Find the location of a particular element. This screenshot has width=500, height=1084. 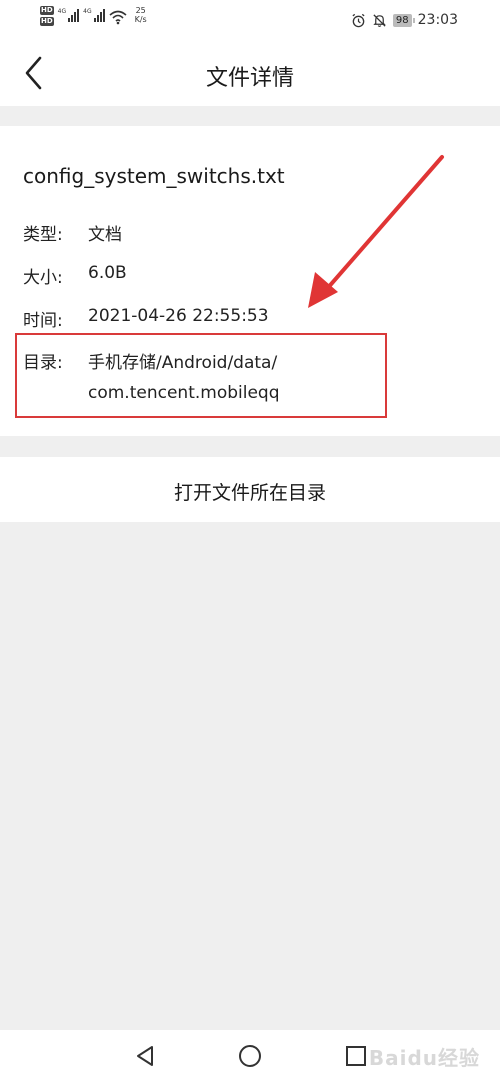

size-value: 6.0B is located at coordinates (107, 273).